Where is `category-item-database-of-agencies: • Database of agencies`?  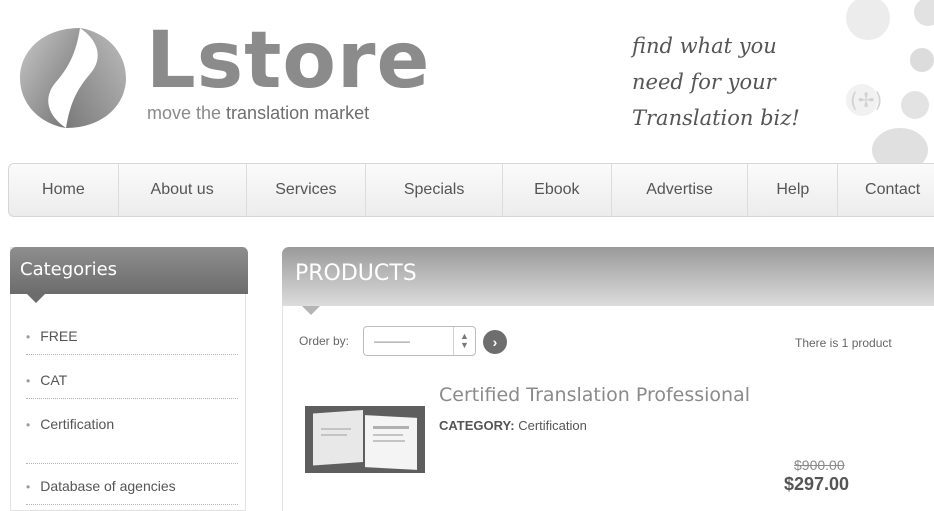
category-item-database-of-agencies: • Database of agencies is located at coordinates (132, 491).